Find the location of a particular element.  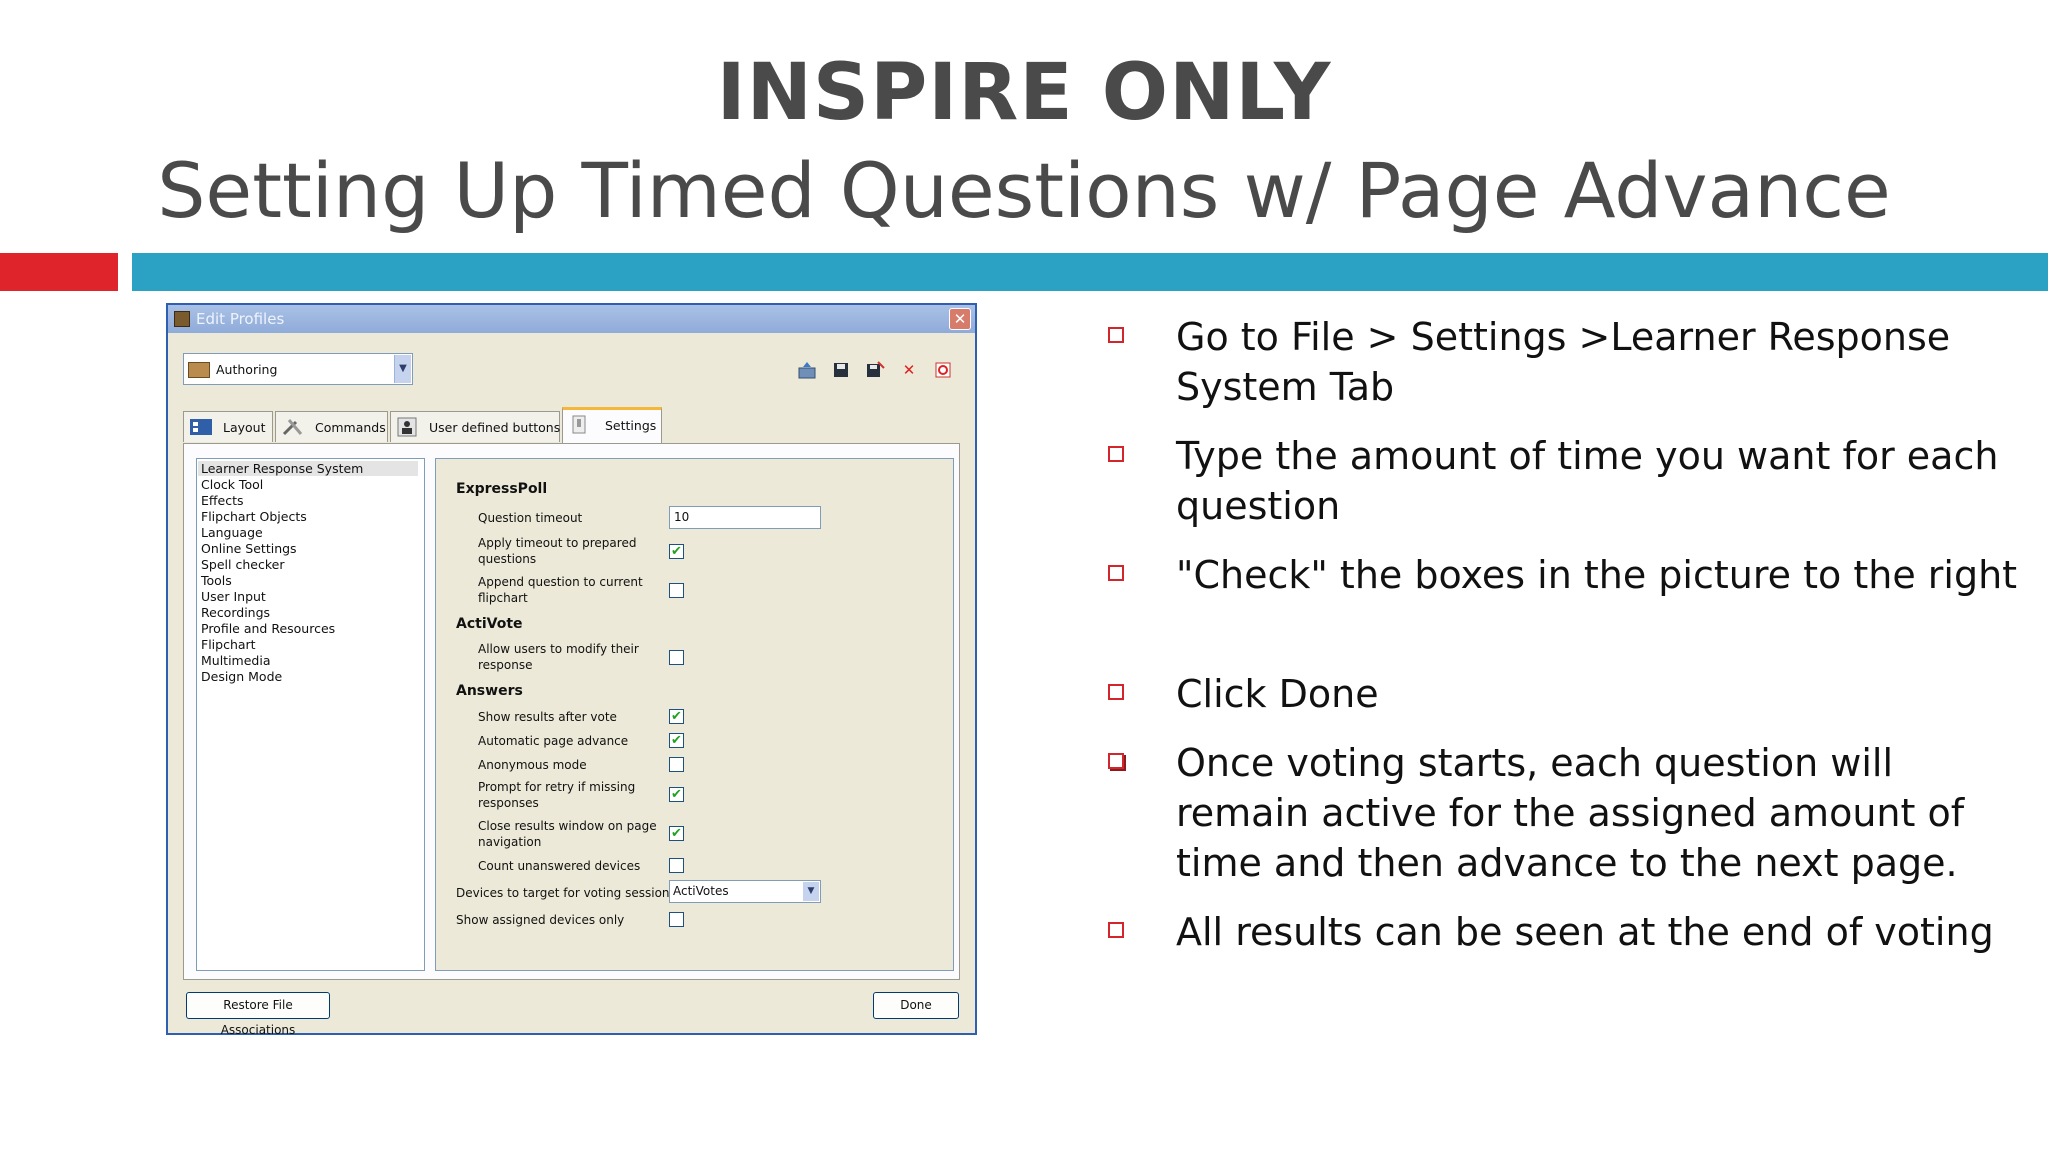

close-results-label: Close results window on page navigation is located at coordinates (567, 834).